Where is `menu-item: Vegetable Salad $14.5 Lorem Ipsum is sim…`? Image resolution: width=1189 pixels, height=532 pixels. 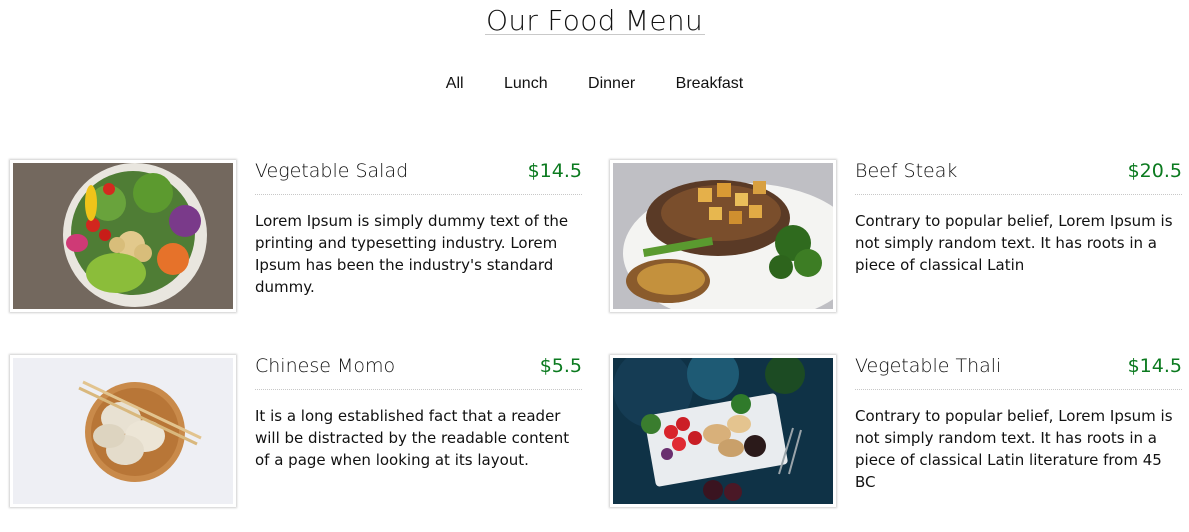
menu-item: Vegetable Salad $14.5 Lorem Ipsum is sim… is located at coordinates (296, 237).